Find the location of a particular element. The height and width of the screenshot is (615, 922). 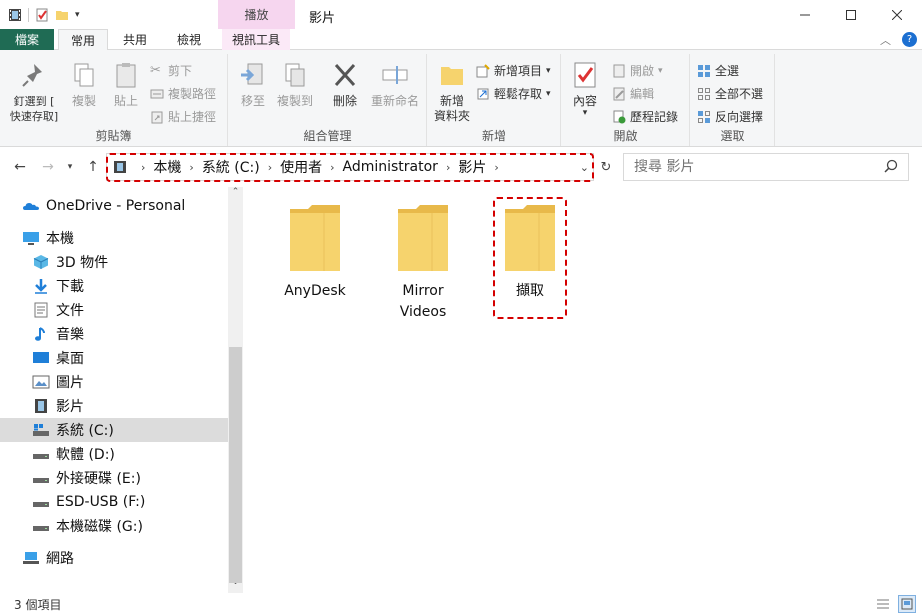

collapse-ribbon-icon: ︿ is located at coordinates (885, 40).